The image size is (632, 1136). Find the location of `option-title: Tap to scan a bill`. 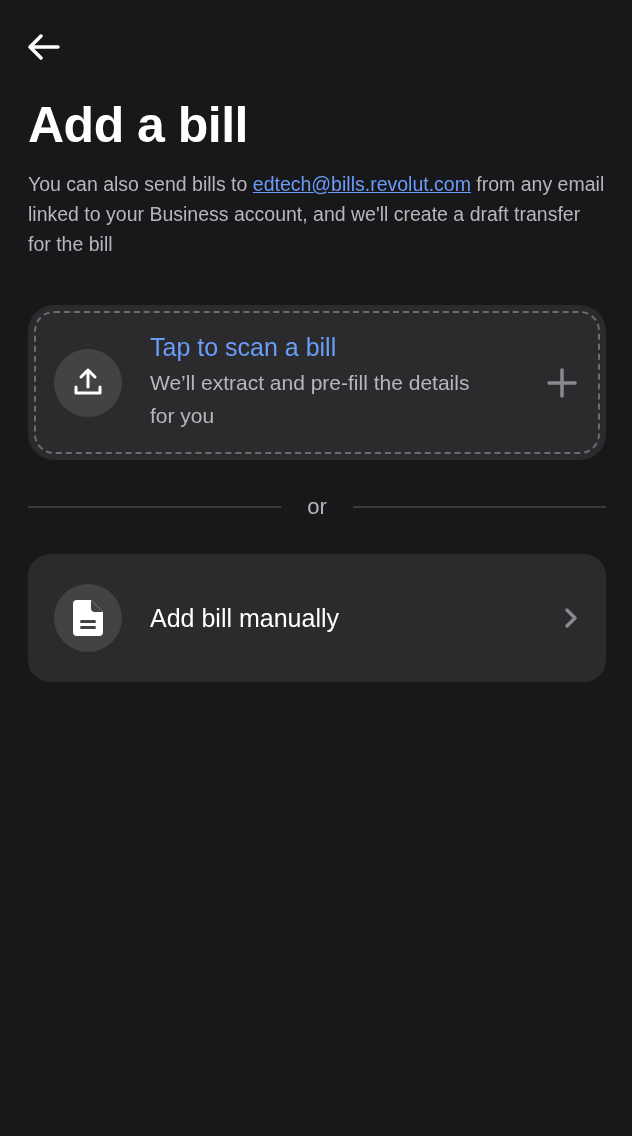

option-title: Tap to scan a bill is located at coordinates (244, 347).